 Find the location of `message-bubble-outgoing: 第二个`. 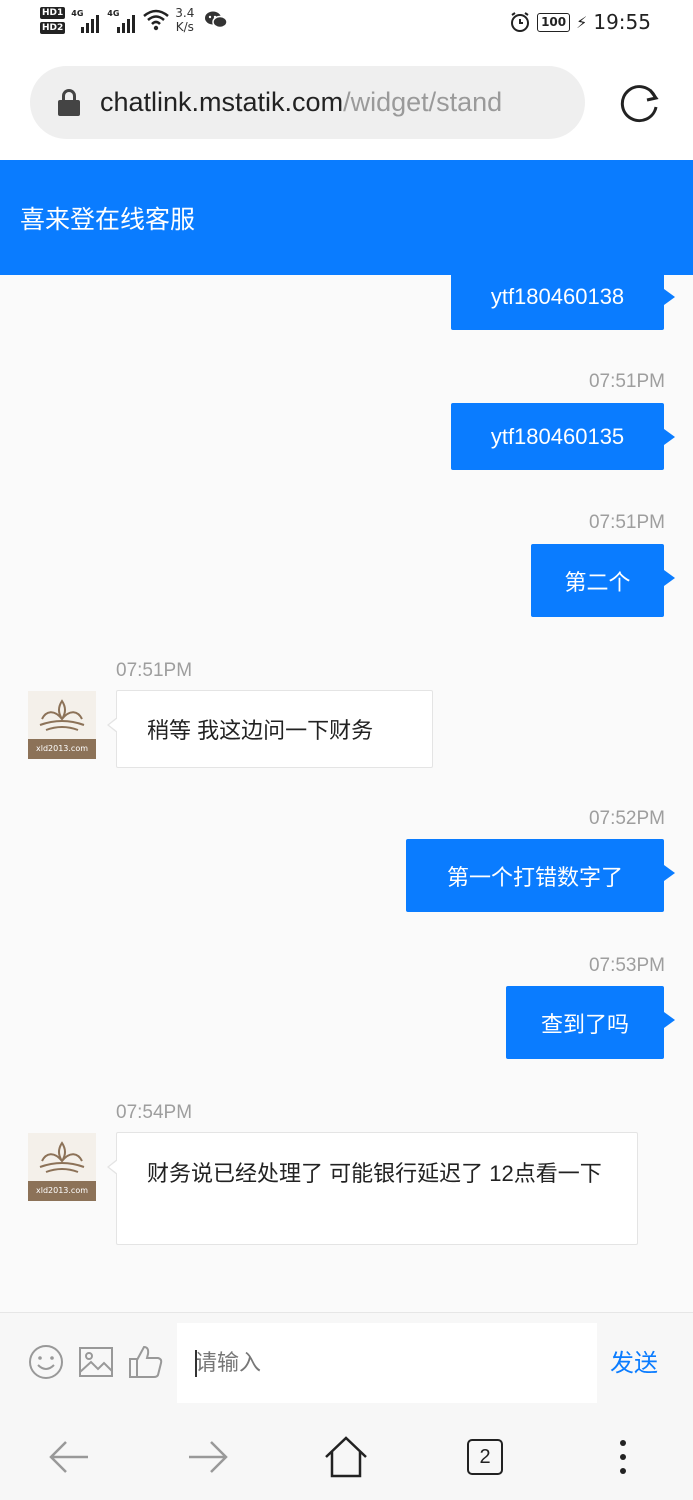

message-bubble-outgoing: 第二个 is located at coordinates (603, 580).